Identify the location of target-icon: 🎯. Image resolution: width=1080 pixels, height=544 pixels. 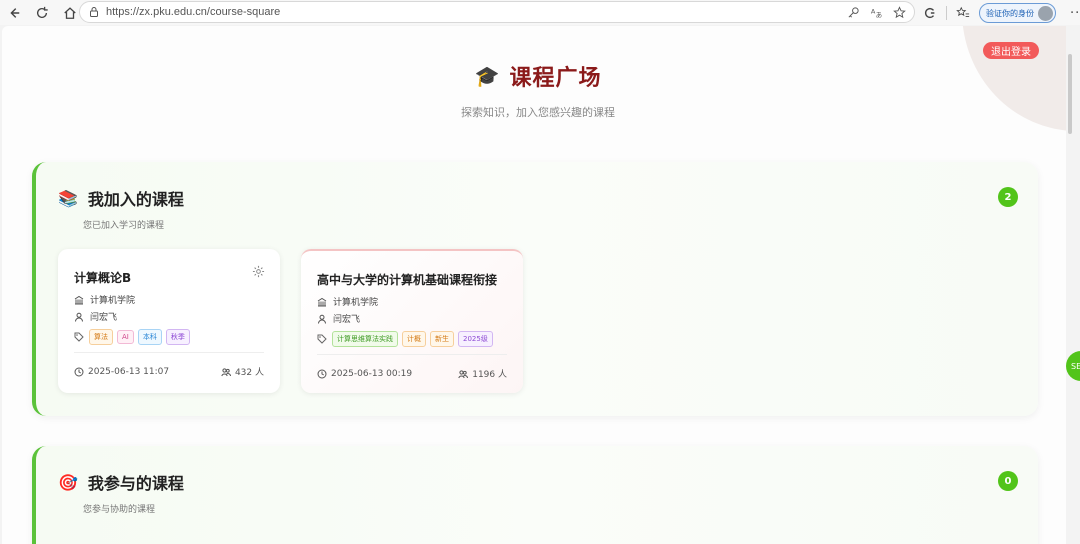
(68, 482).